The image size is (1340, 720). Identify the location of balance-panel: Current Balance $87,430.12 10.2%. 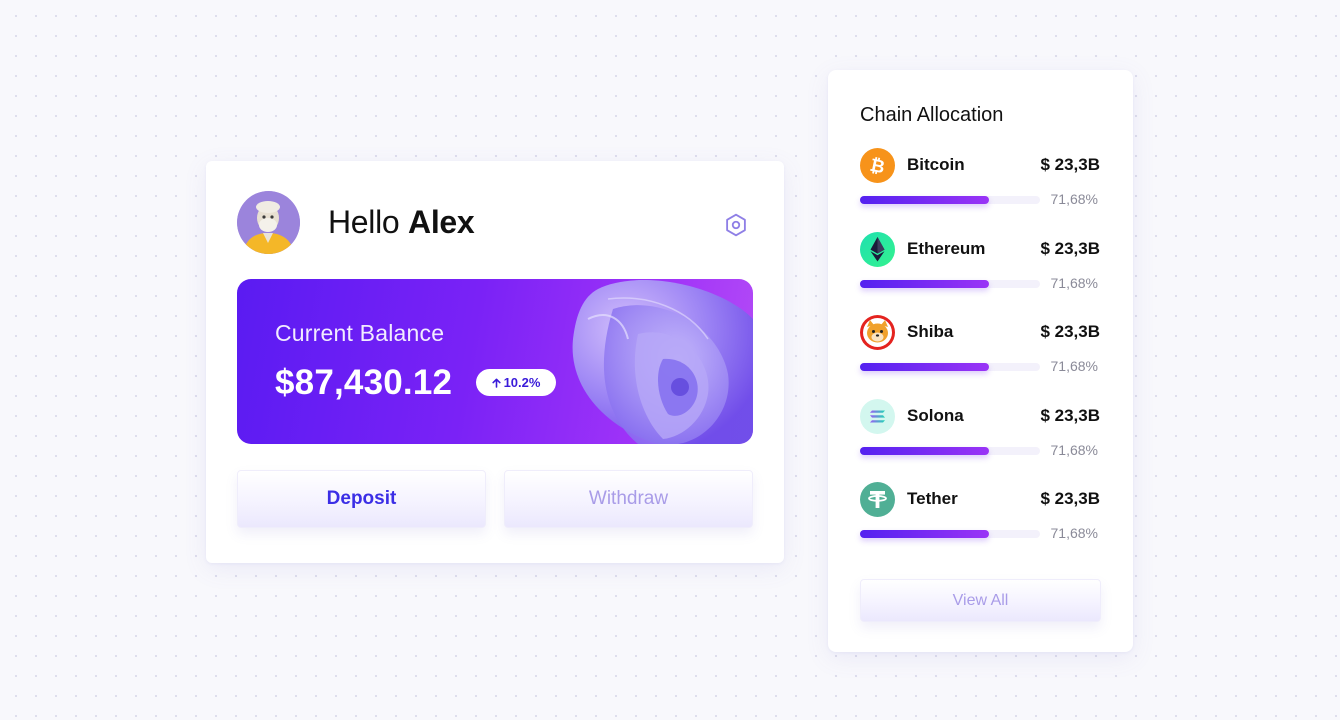
(495, 361).